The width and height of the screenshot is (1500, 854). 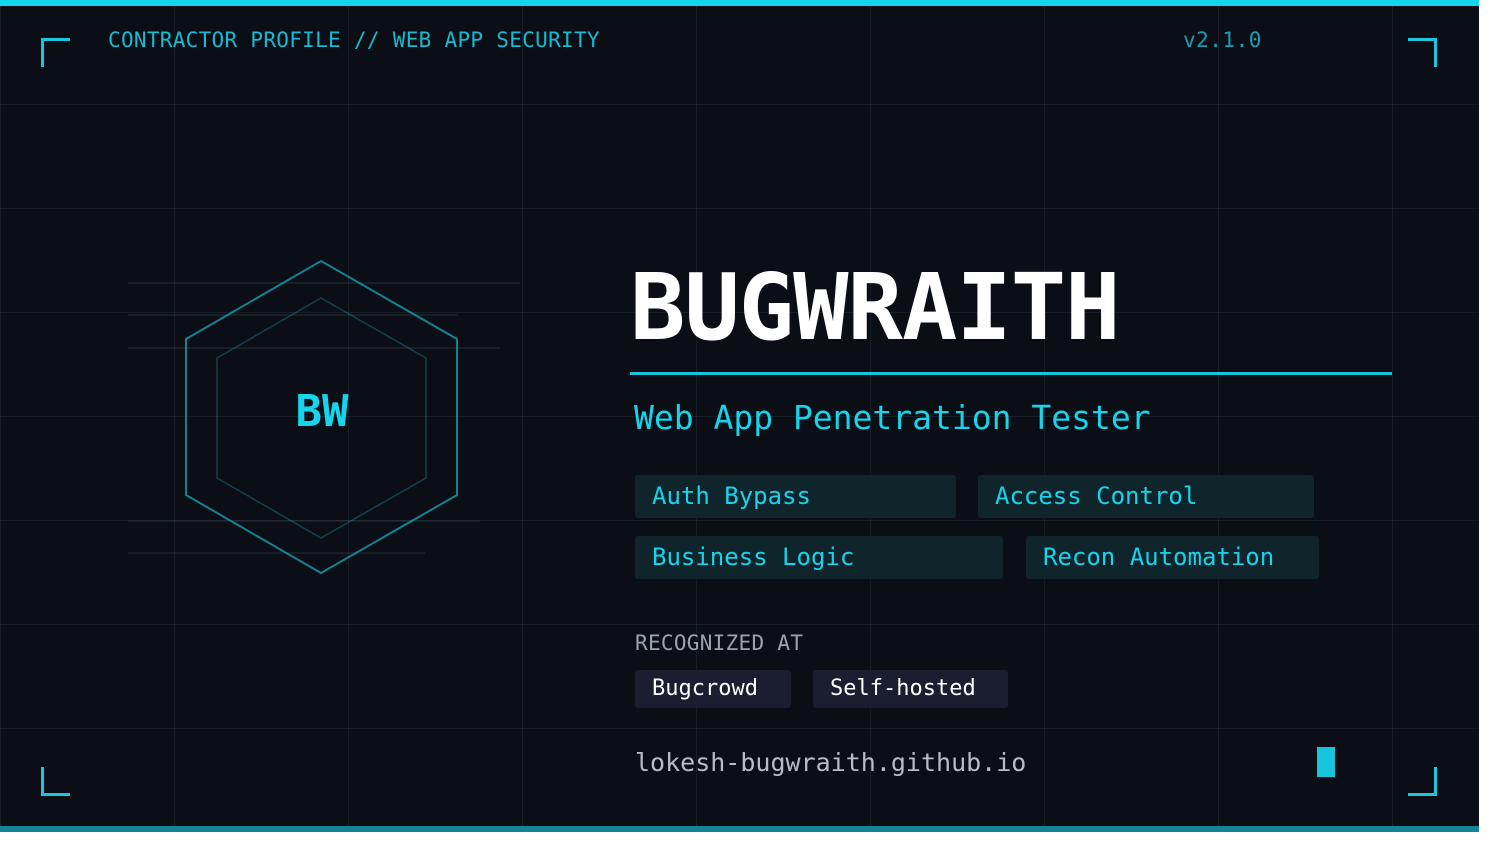 What do you see at coordinates (55, 781) in the screenshot?
I see `corner-bracket-bottom-left` at bounding box center [55, 781].